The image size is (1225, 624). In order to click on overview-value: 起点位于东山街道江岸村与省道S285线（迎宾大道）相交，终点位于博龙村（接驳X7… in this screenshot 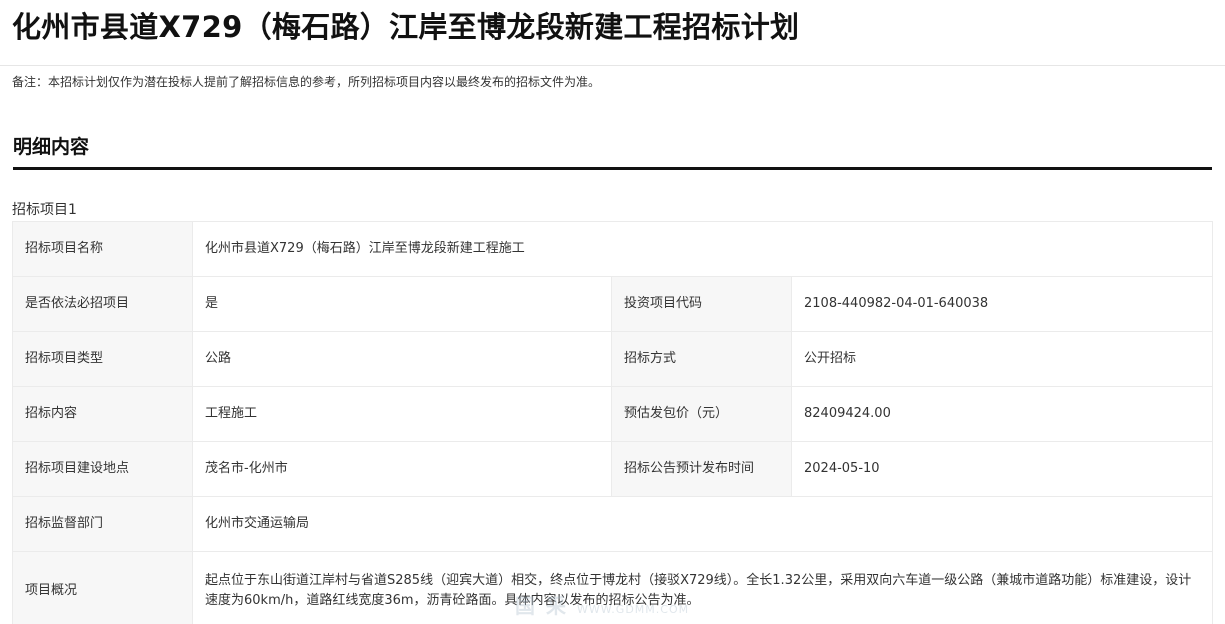, I will do `click(702, 587)`.